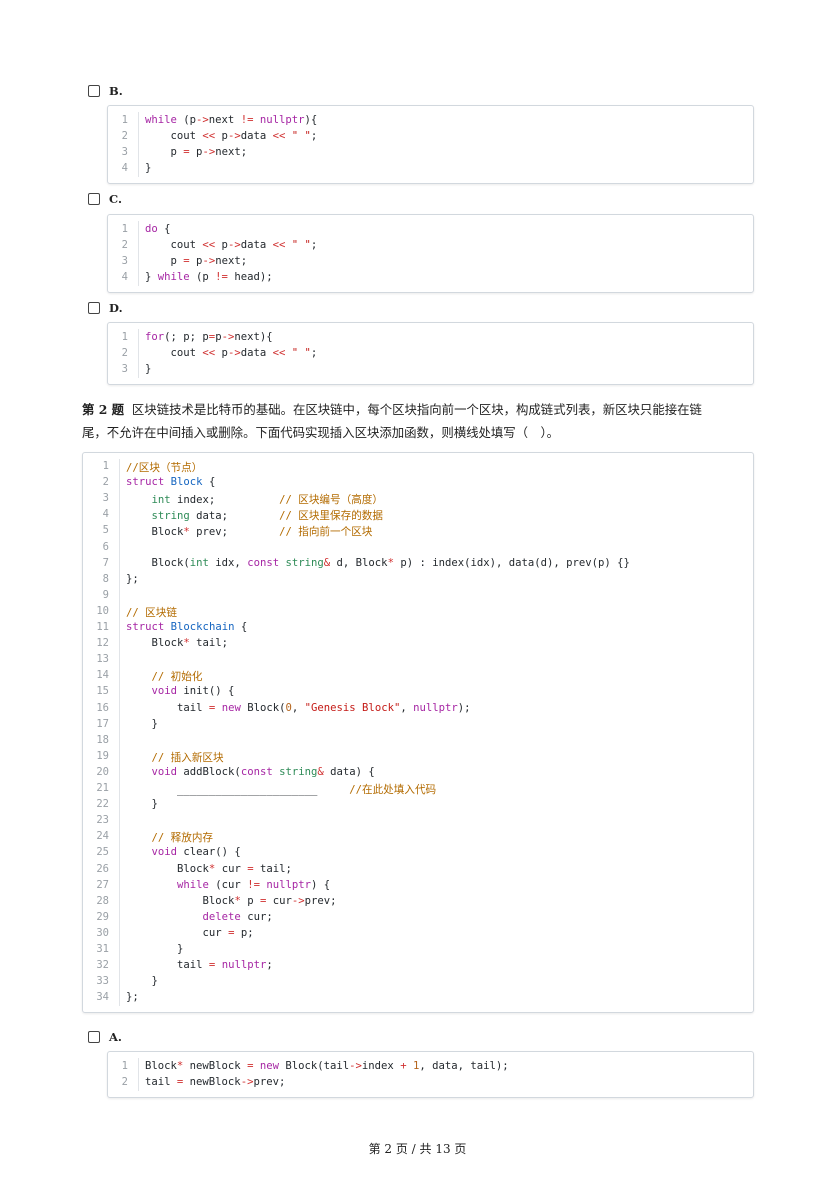 This screenshot has height=1181, width=835. I want to click on option-d: D., so click(105, 308).